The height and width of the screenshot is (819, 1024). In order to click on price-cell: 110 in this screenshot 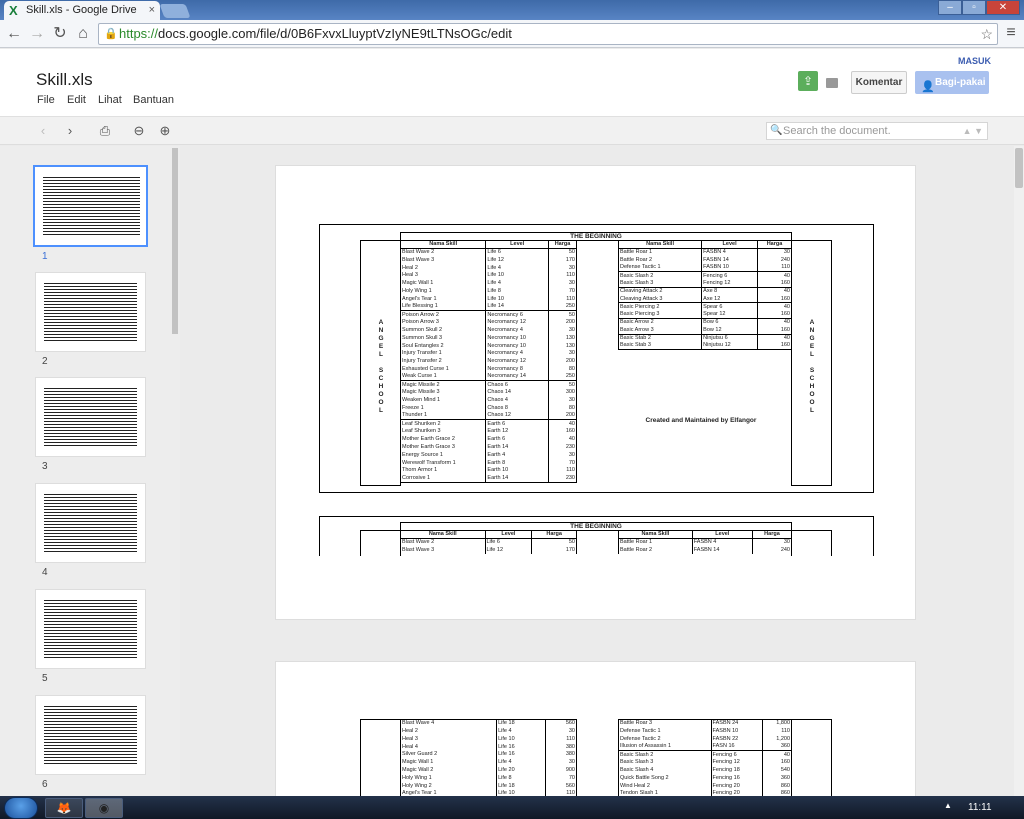, I will do `click(774, 267)`.